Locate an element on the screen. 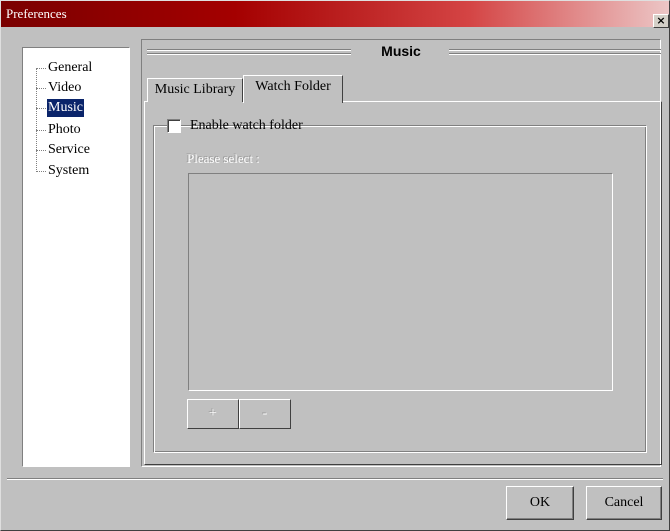  close-button: × is located at coordinates (661, 21).